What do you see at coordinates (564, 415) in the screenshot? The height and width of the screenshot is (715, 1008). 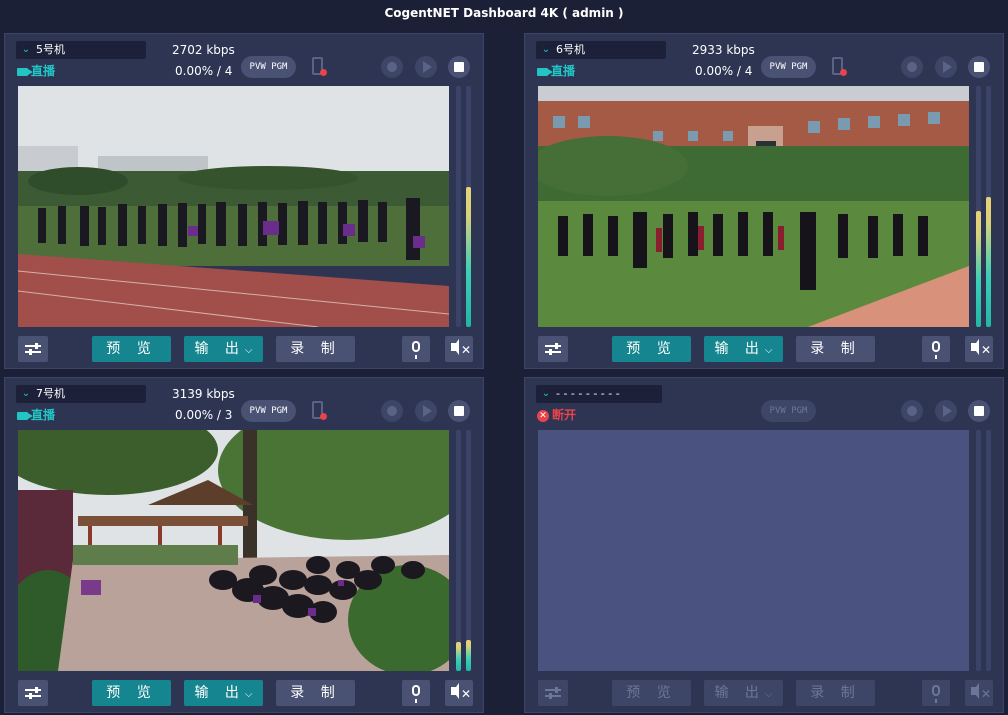 I see `status-label: 断开` at bounding box center [564, 415].